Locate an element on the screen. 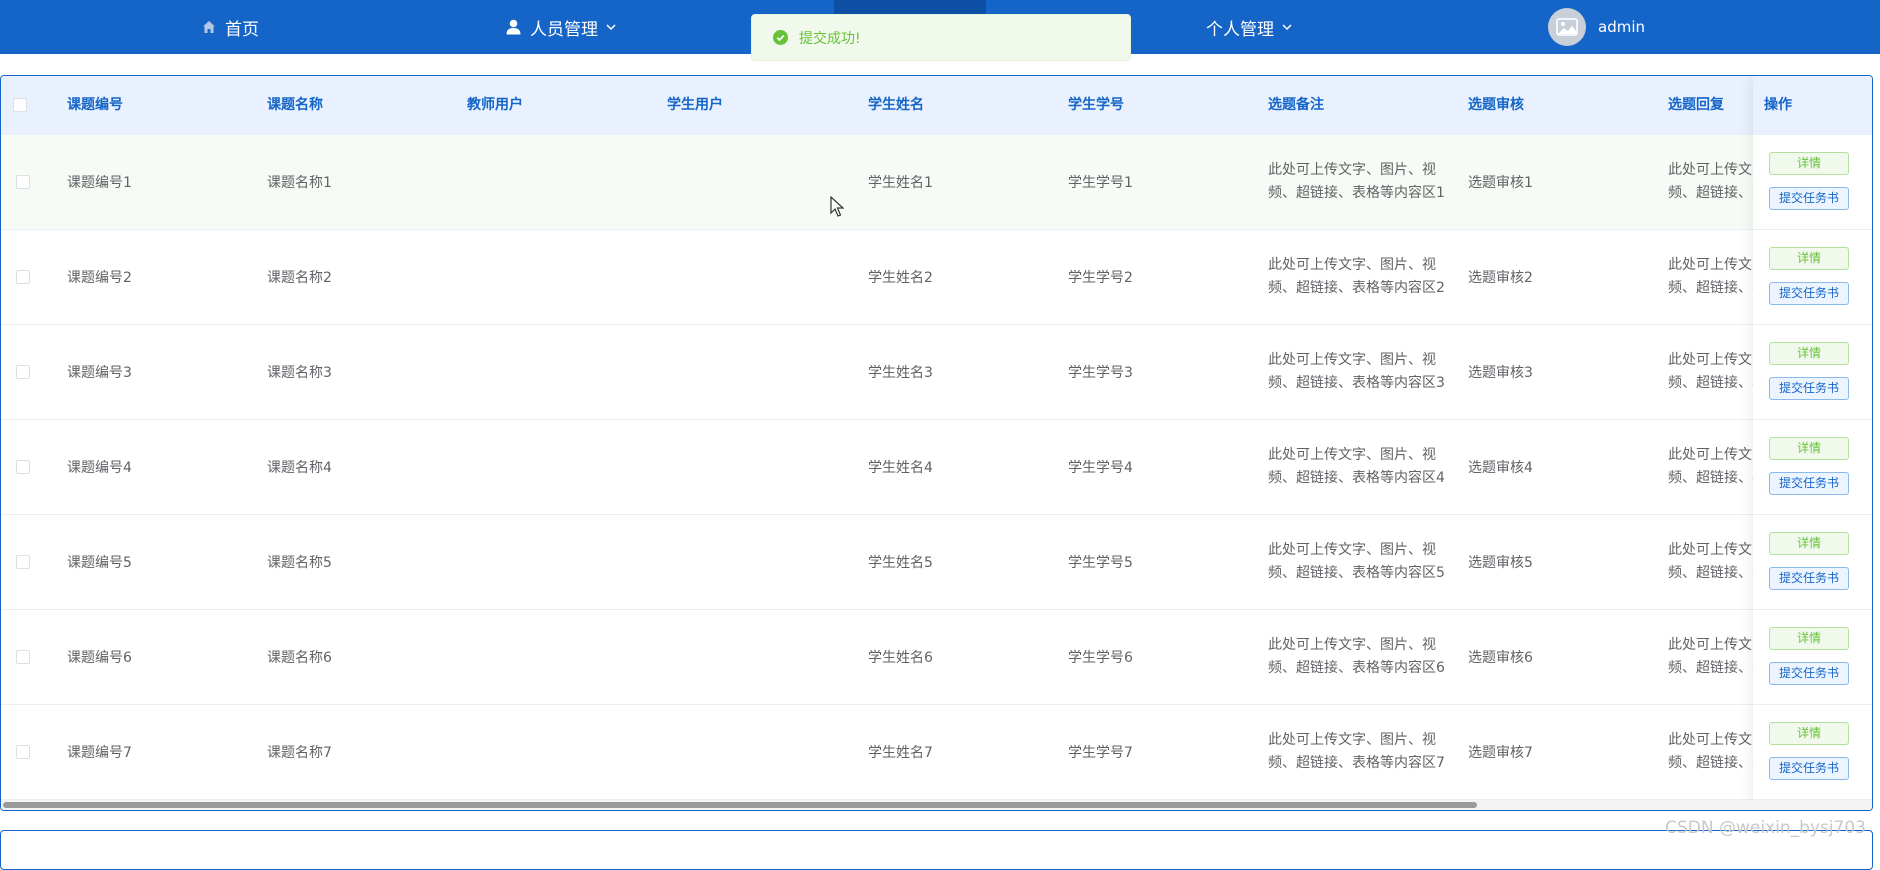 This screenshot has width=1880, height=870. nav-personal-label: 个人管理 is located at coordinates (1240, 29).